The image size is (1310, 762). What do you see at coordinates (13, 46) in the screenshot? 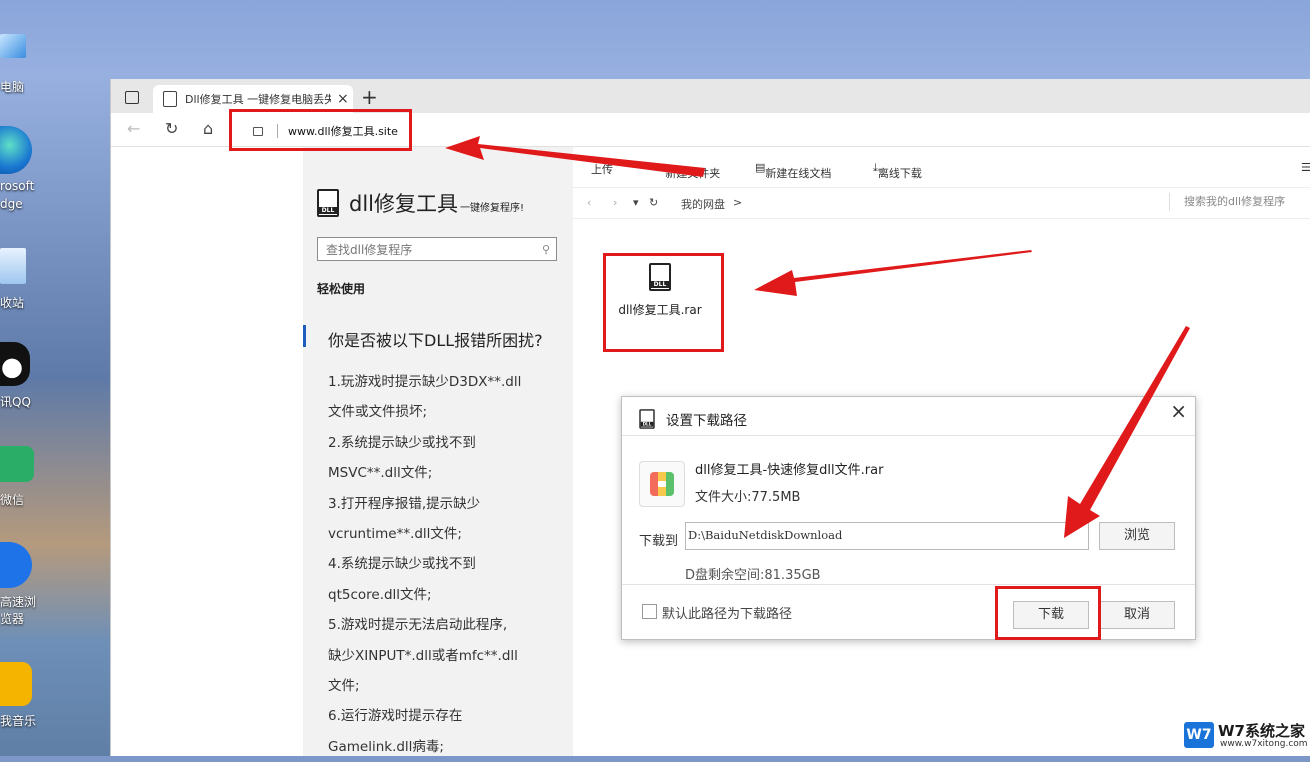
I see `computer-icon` at bounding box center [13, 46].